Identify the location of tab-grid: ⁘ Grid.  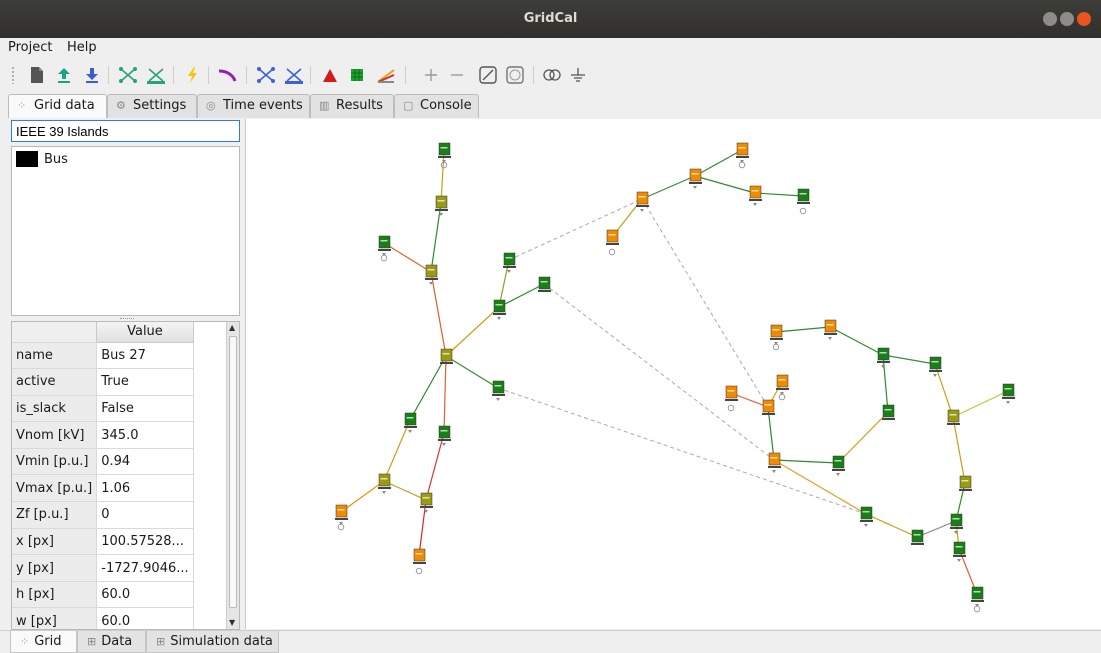
(43, 642).